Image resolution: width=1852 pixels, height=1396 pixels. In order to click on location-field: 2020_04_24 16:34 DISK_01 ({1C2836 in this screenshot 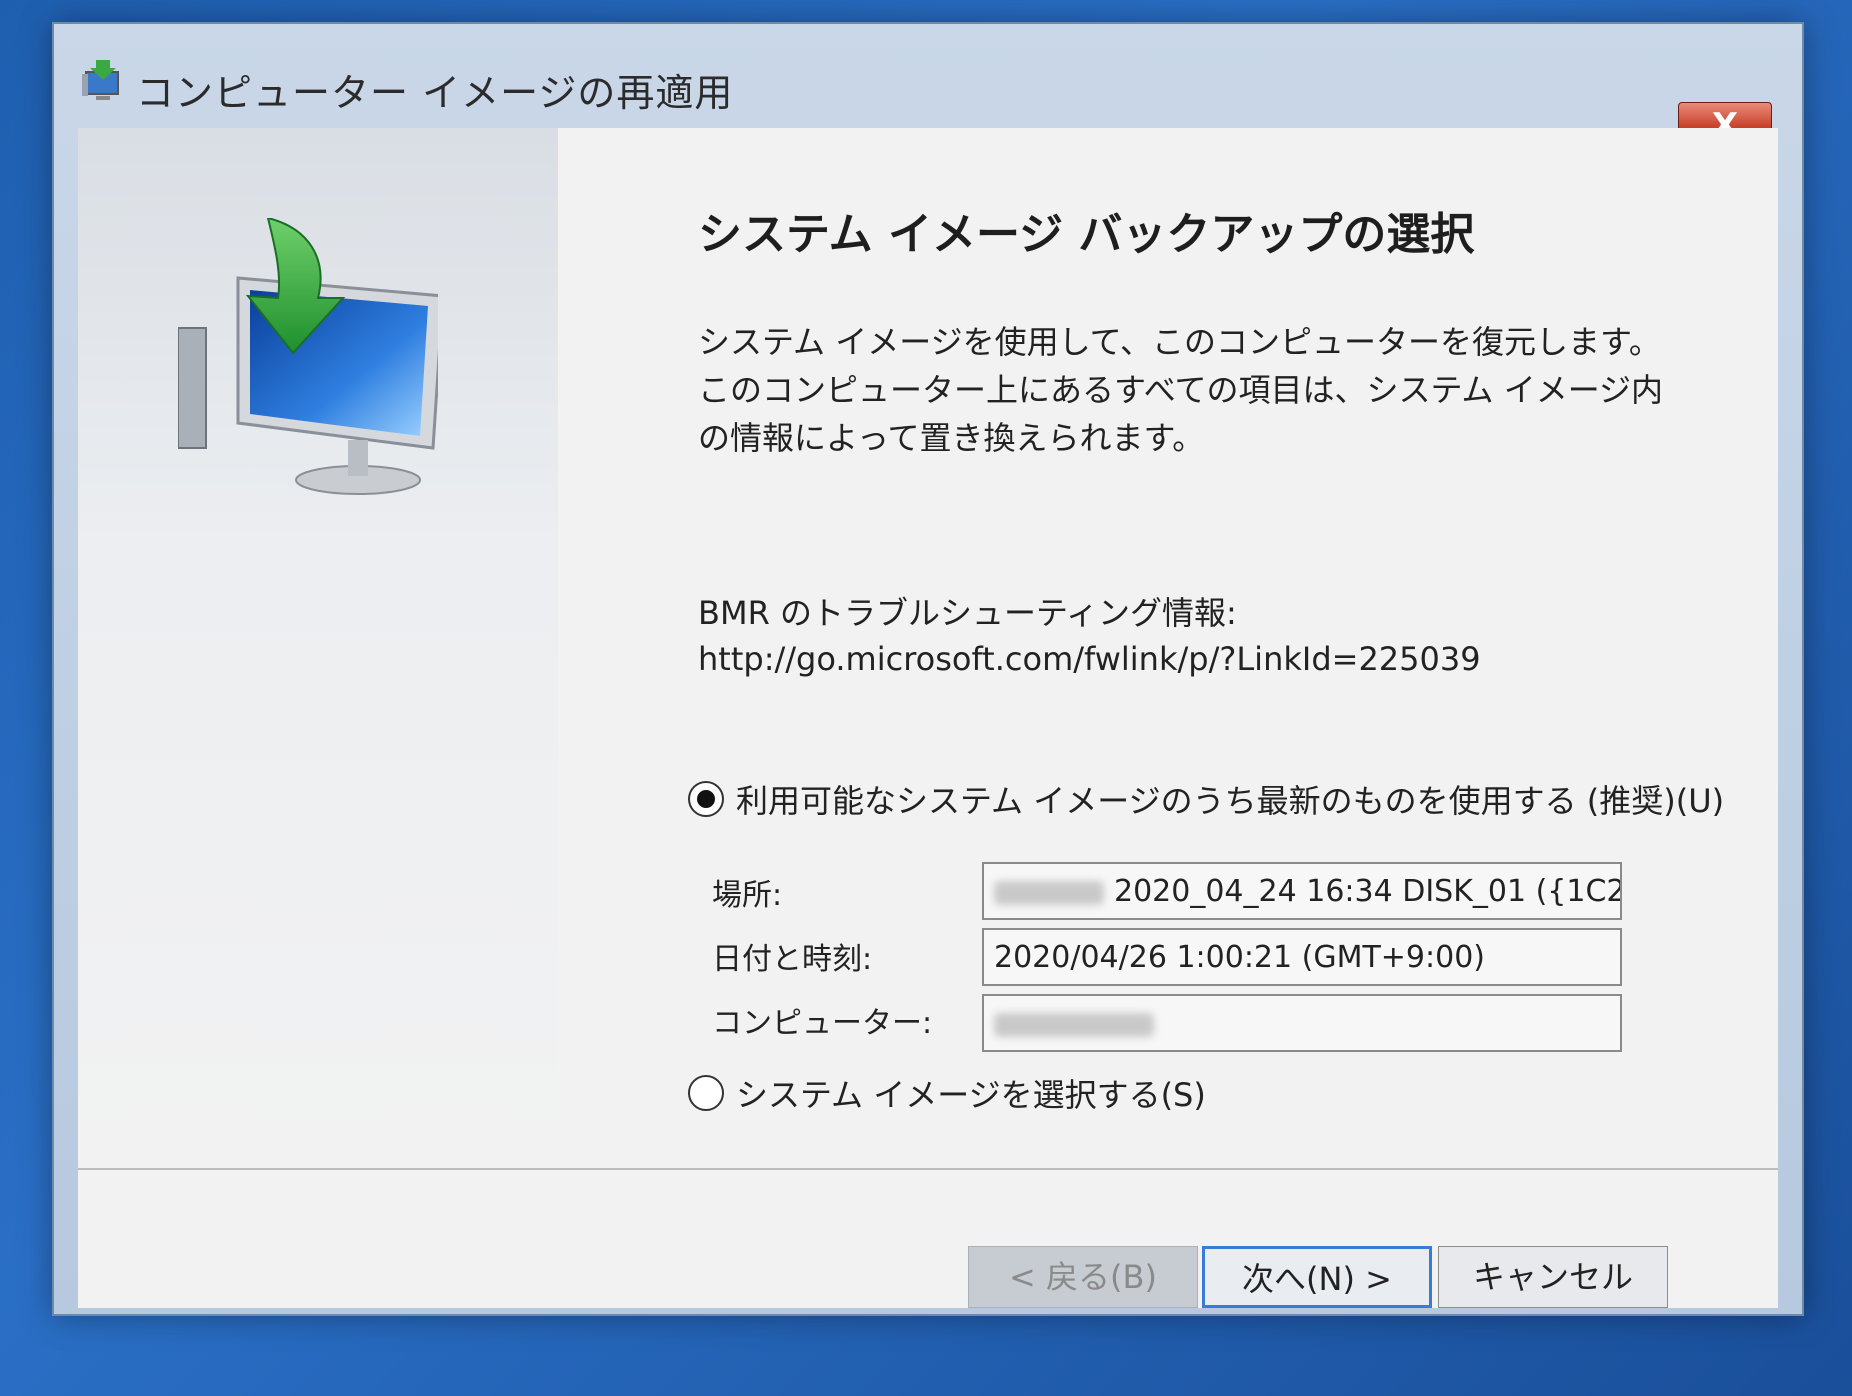, I will do `click(1302, 891)`.